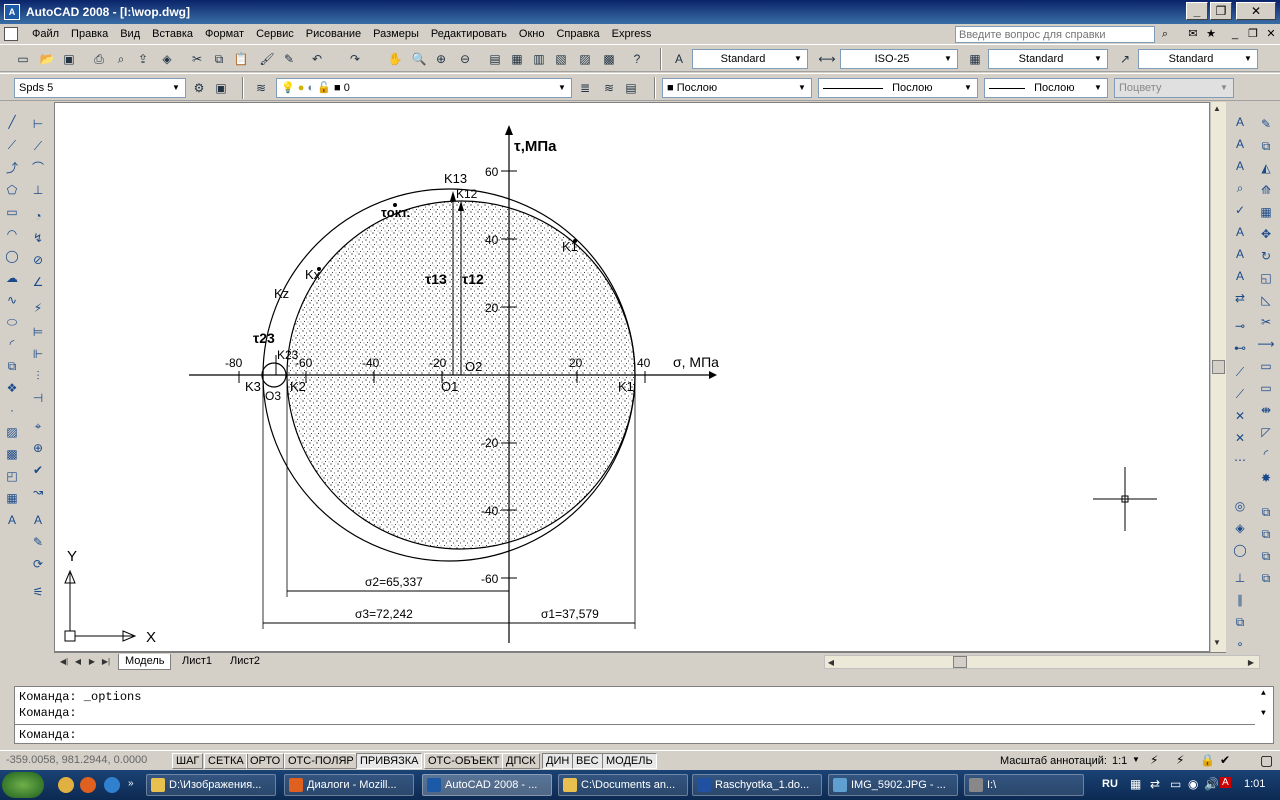 The width and height of the screenshot is (1280, 800). What do you see at coordinates (1240, 644) in the screenshot?
I see `osnap-node-icon: ∘` at bounding box center [1240, 644].